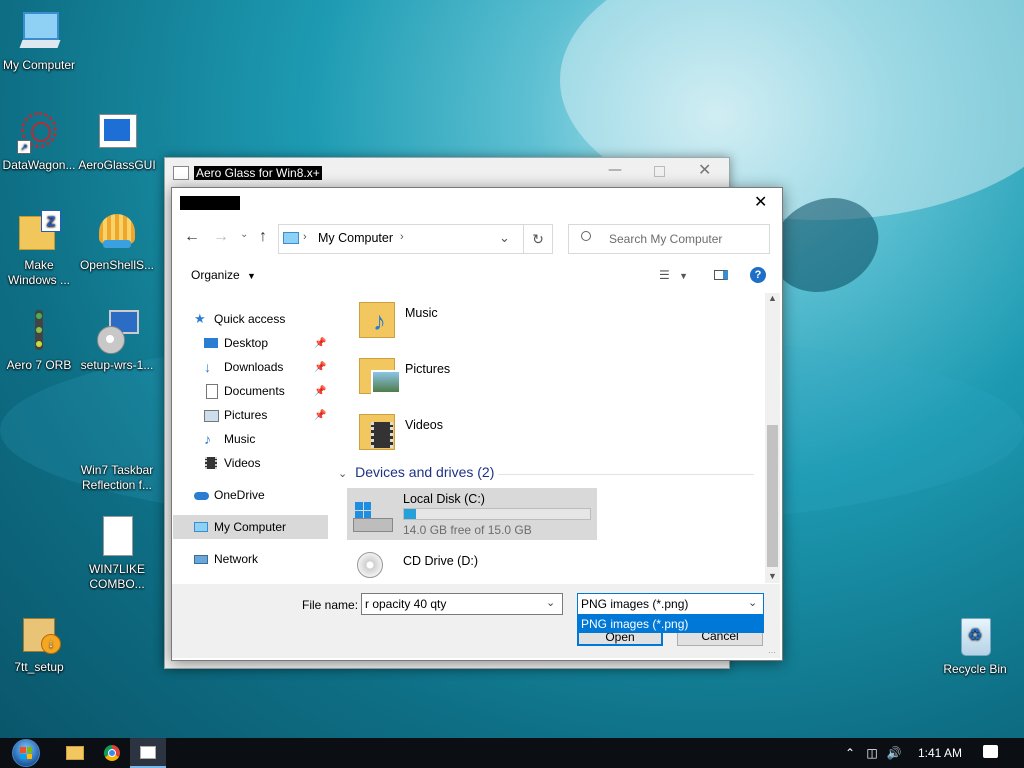 The width and height of the screenshot is (1024, 768). I want to click on refresh-icon: ↻, so click(537, 239).